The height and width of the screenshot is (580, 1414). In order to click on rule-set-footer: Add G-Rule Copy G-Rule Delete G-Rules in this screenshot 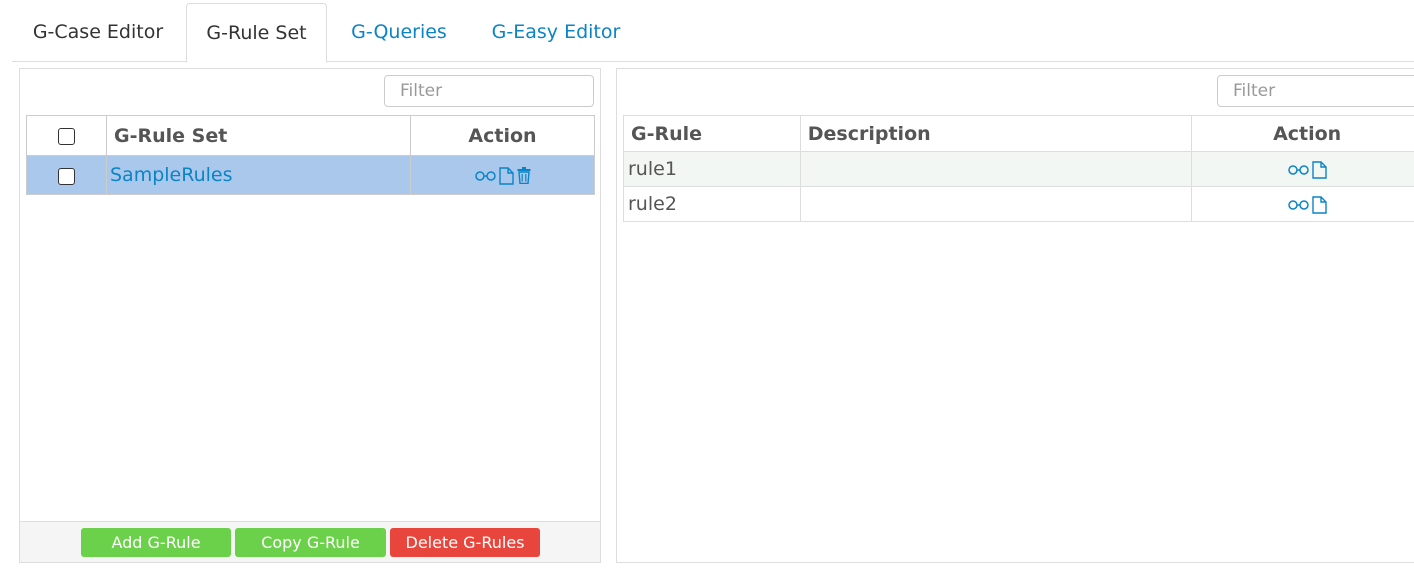, I will do `click(310, 541)`.